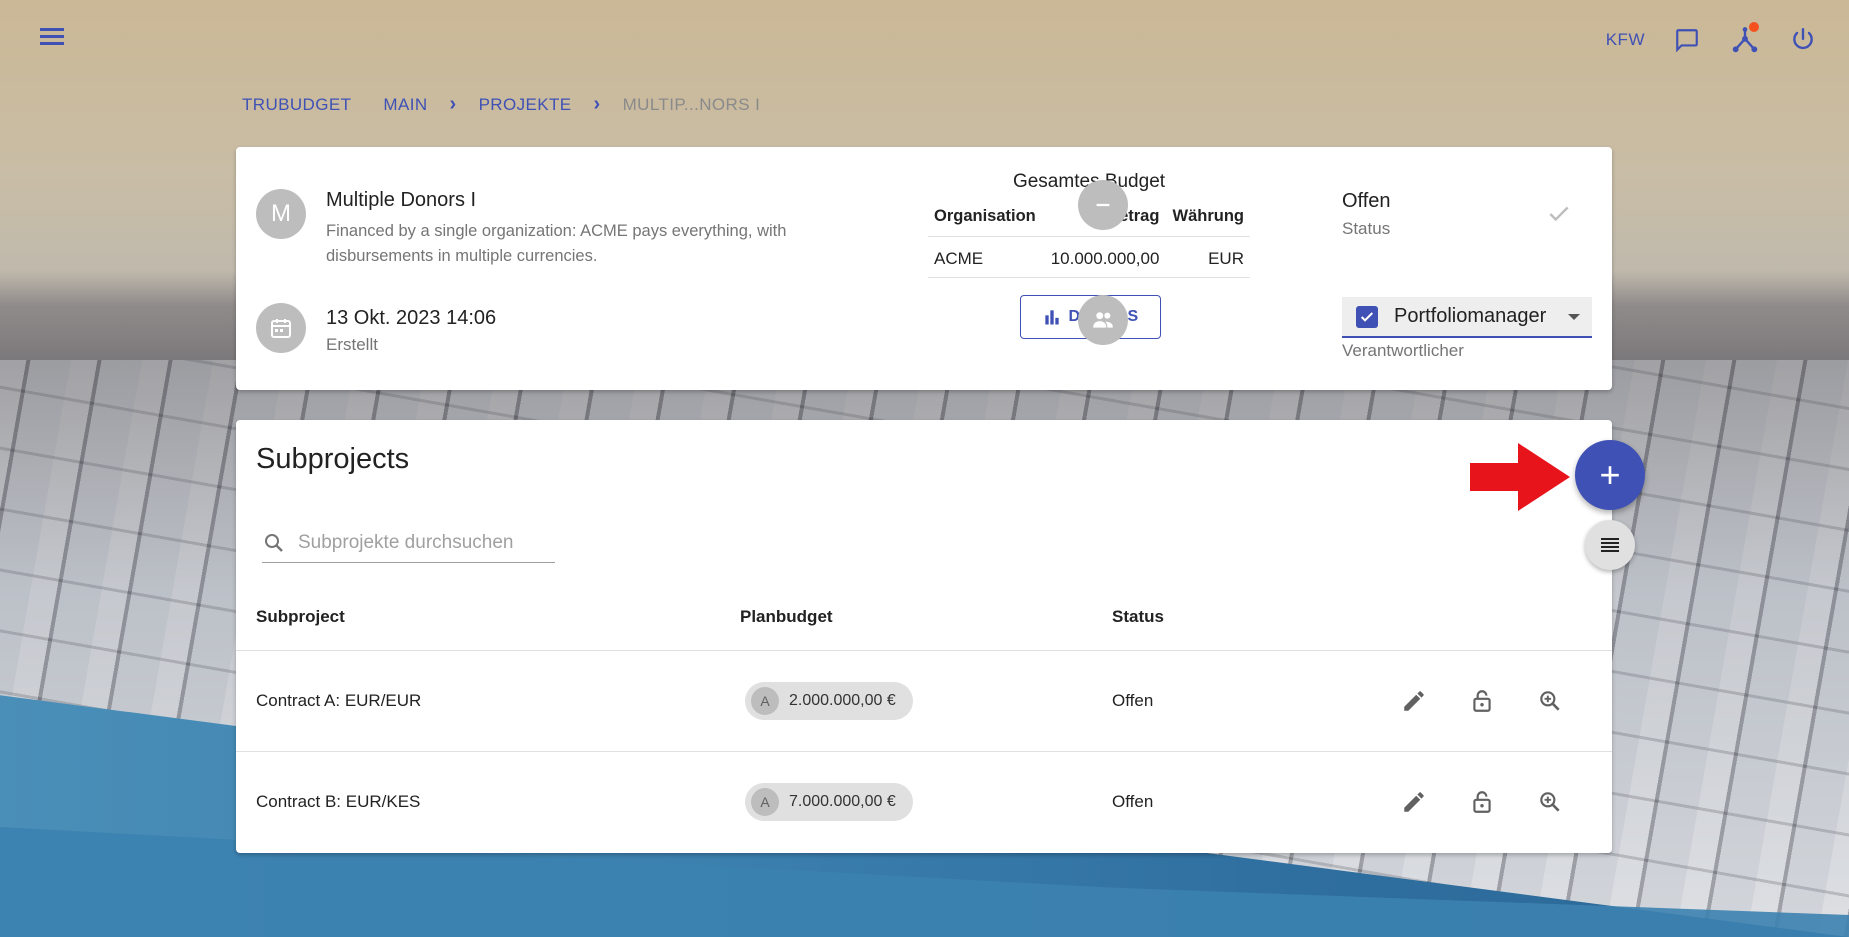 The height and width of the screenshot is (937, 1849). What do you see at coordinates (274, 542) in the screenshot?
I see `search-icon` at bounding box center [274, 542].